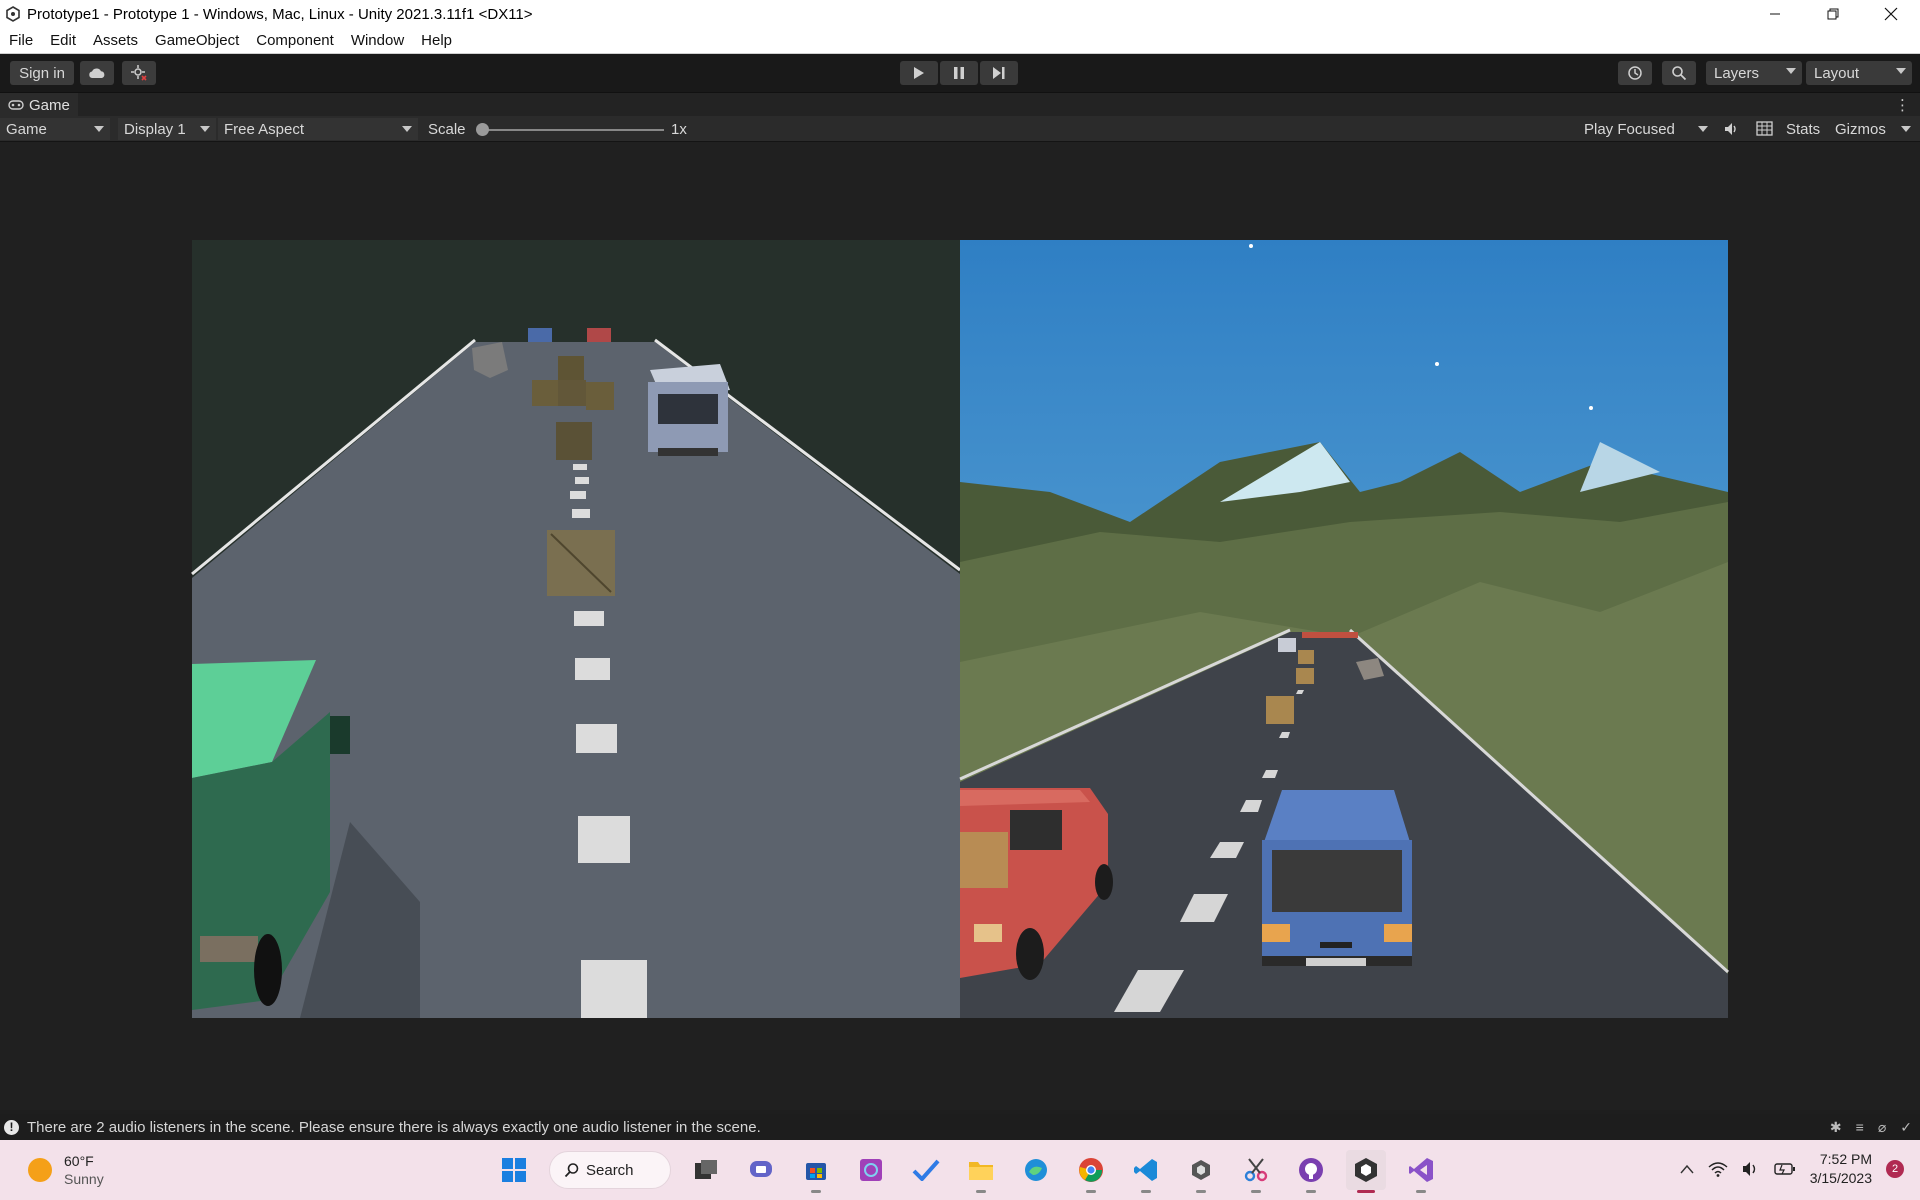 Image resolution: width=1920 pixels, height=1200 pixels. What do you see at coordinates (999, 73) in the screenshot?
I see `step-button` at bounding box center [999, 73].